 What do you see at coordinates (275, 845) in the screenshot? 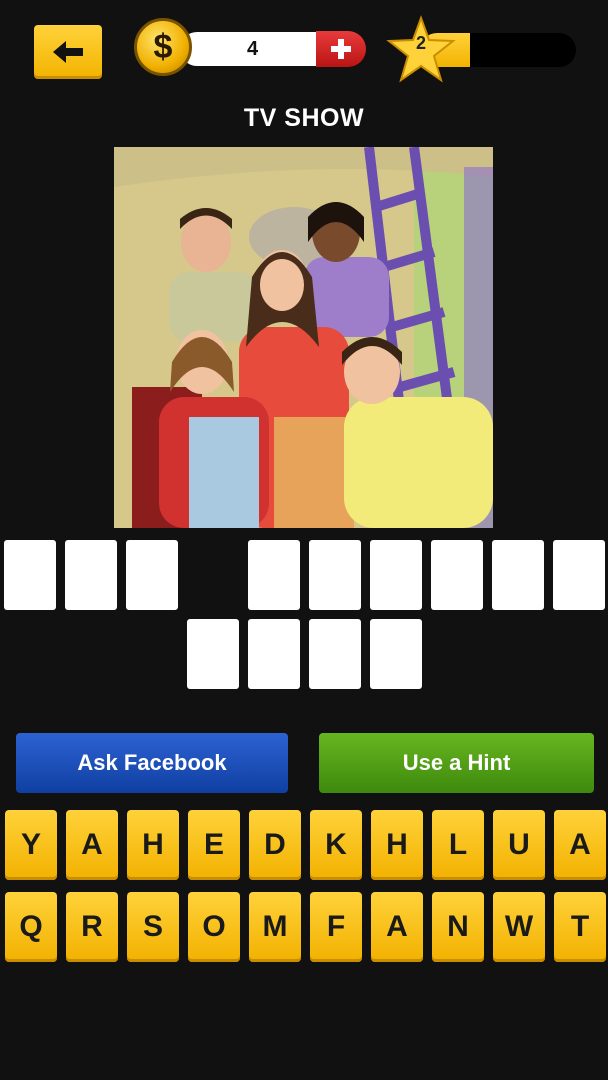
I see `letter-key: D` at bounding box center [275, 845].